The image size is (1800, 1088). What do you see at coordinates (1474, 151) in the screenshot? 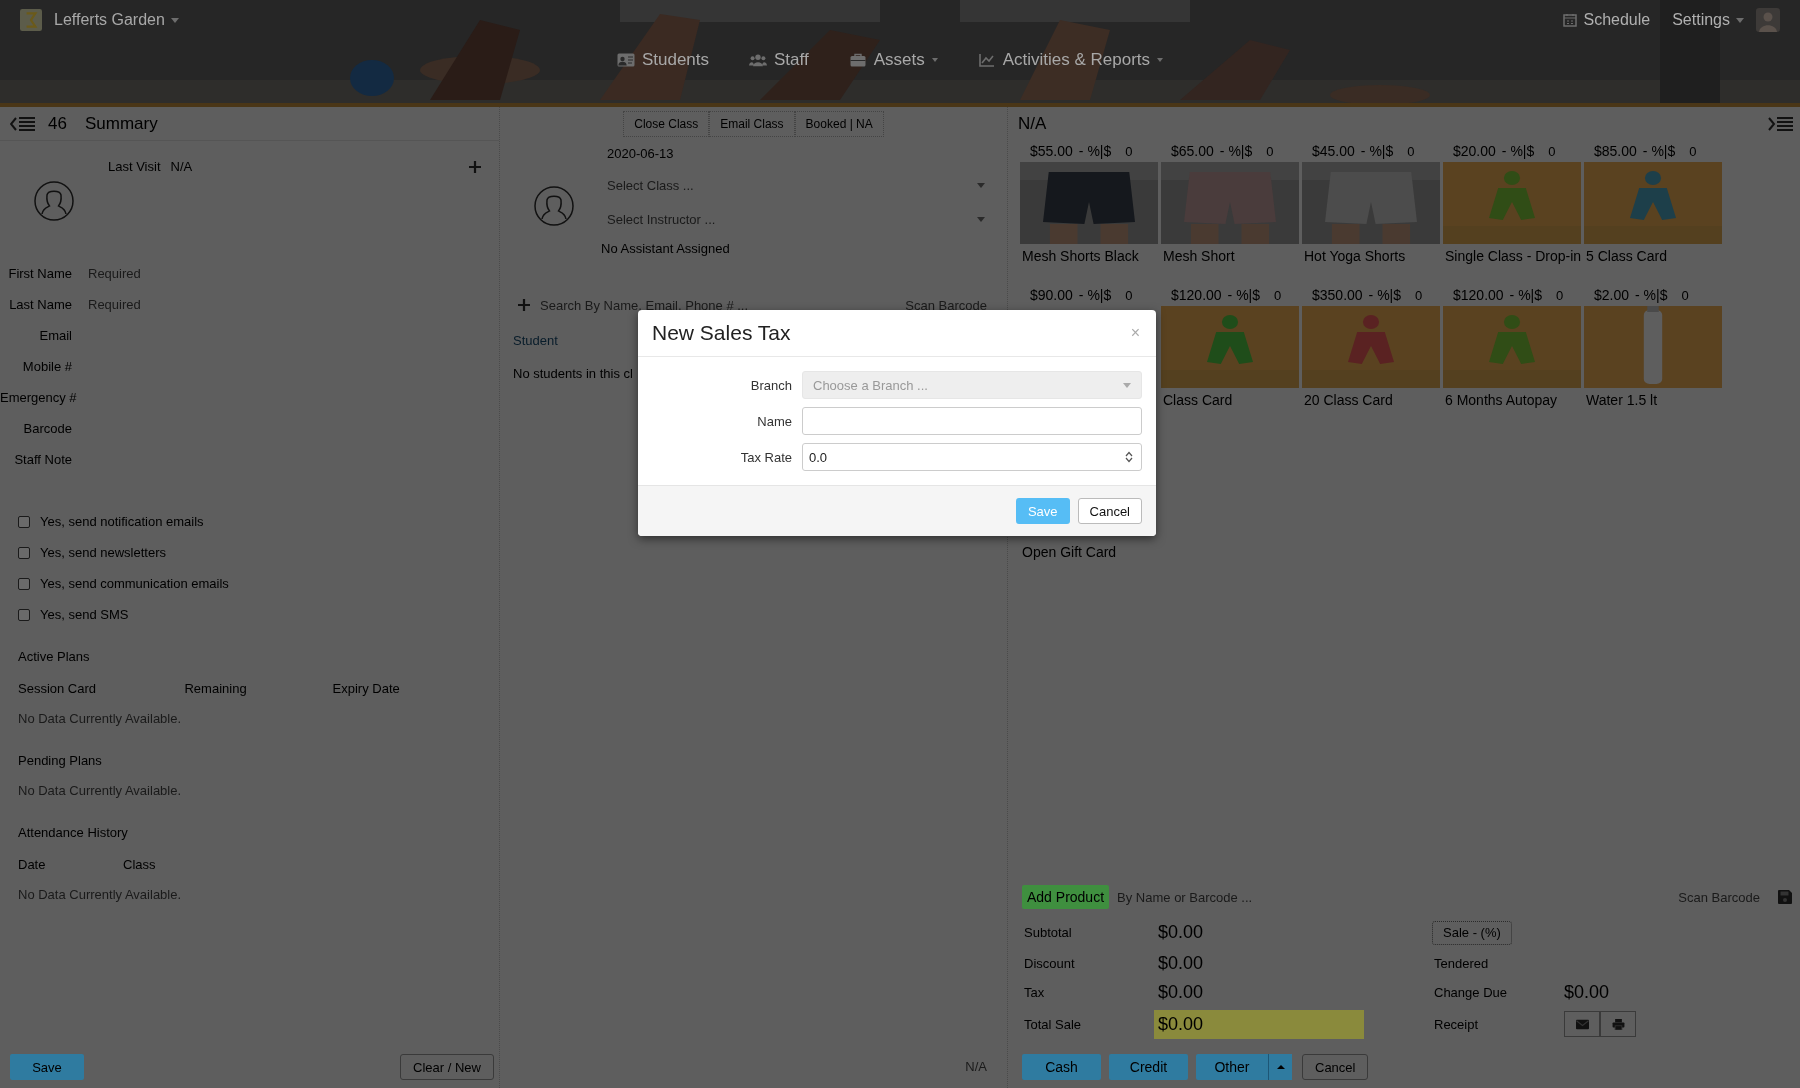
I see `product-price: $20.00` at bounding box center [1474, 151].